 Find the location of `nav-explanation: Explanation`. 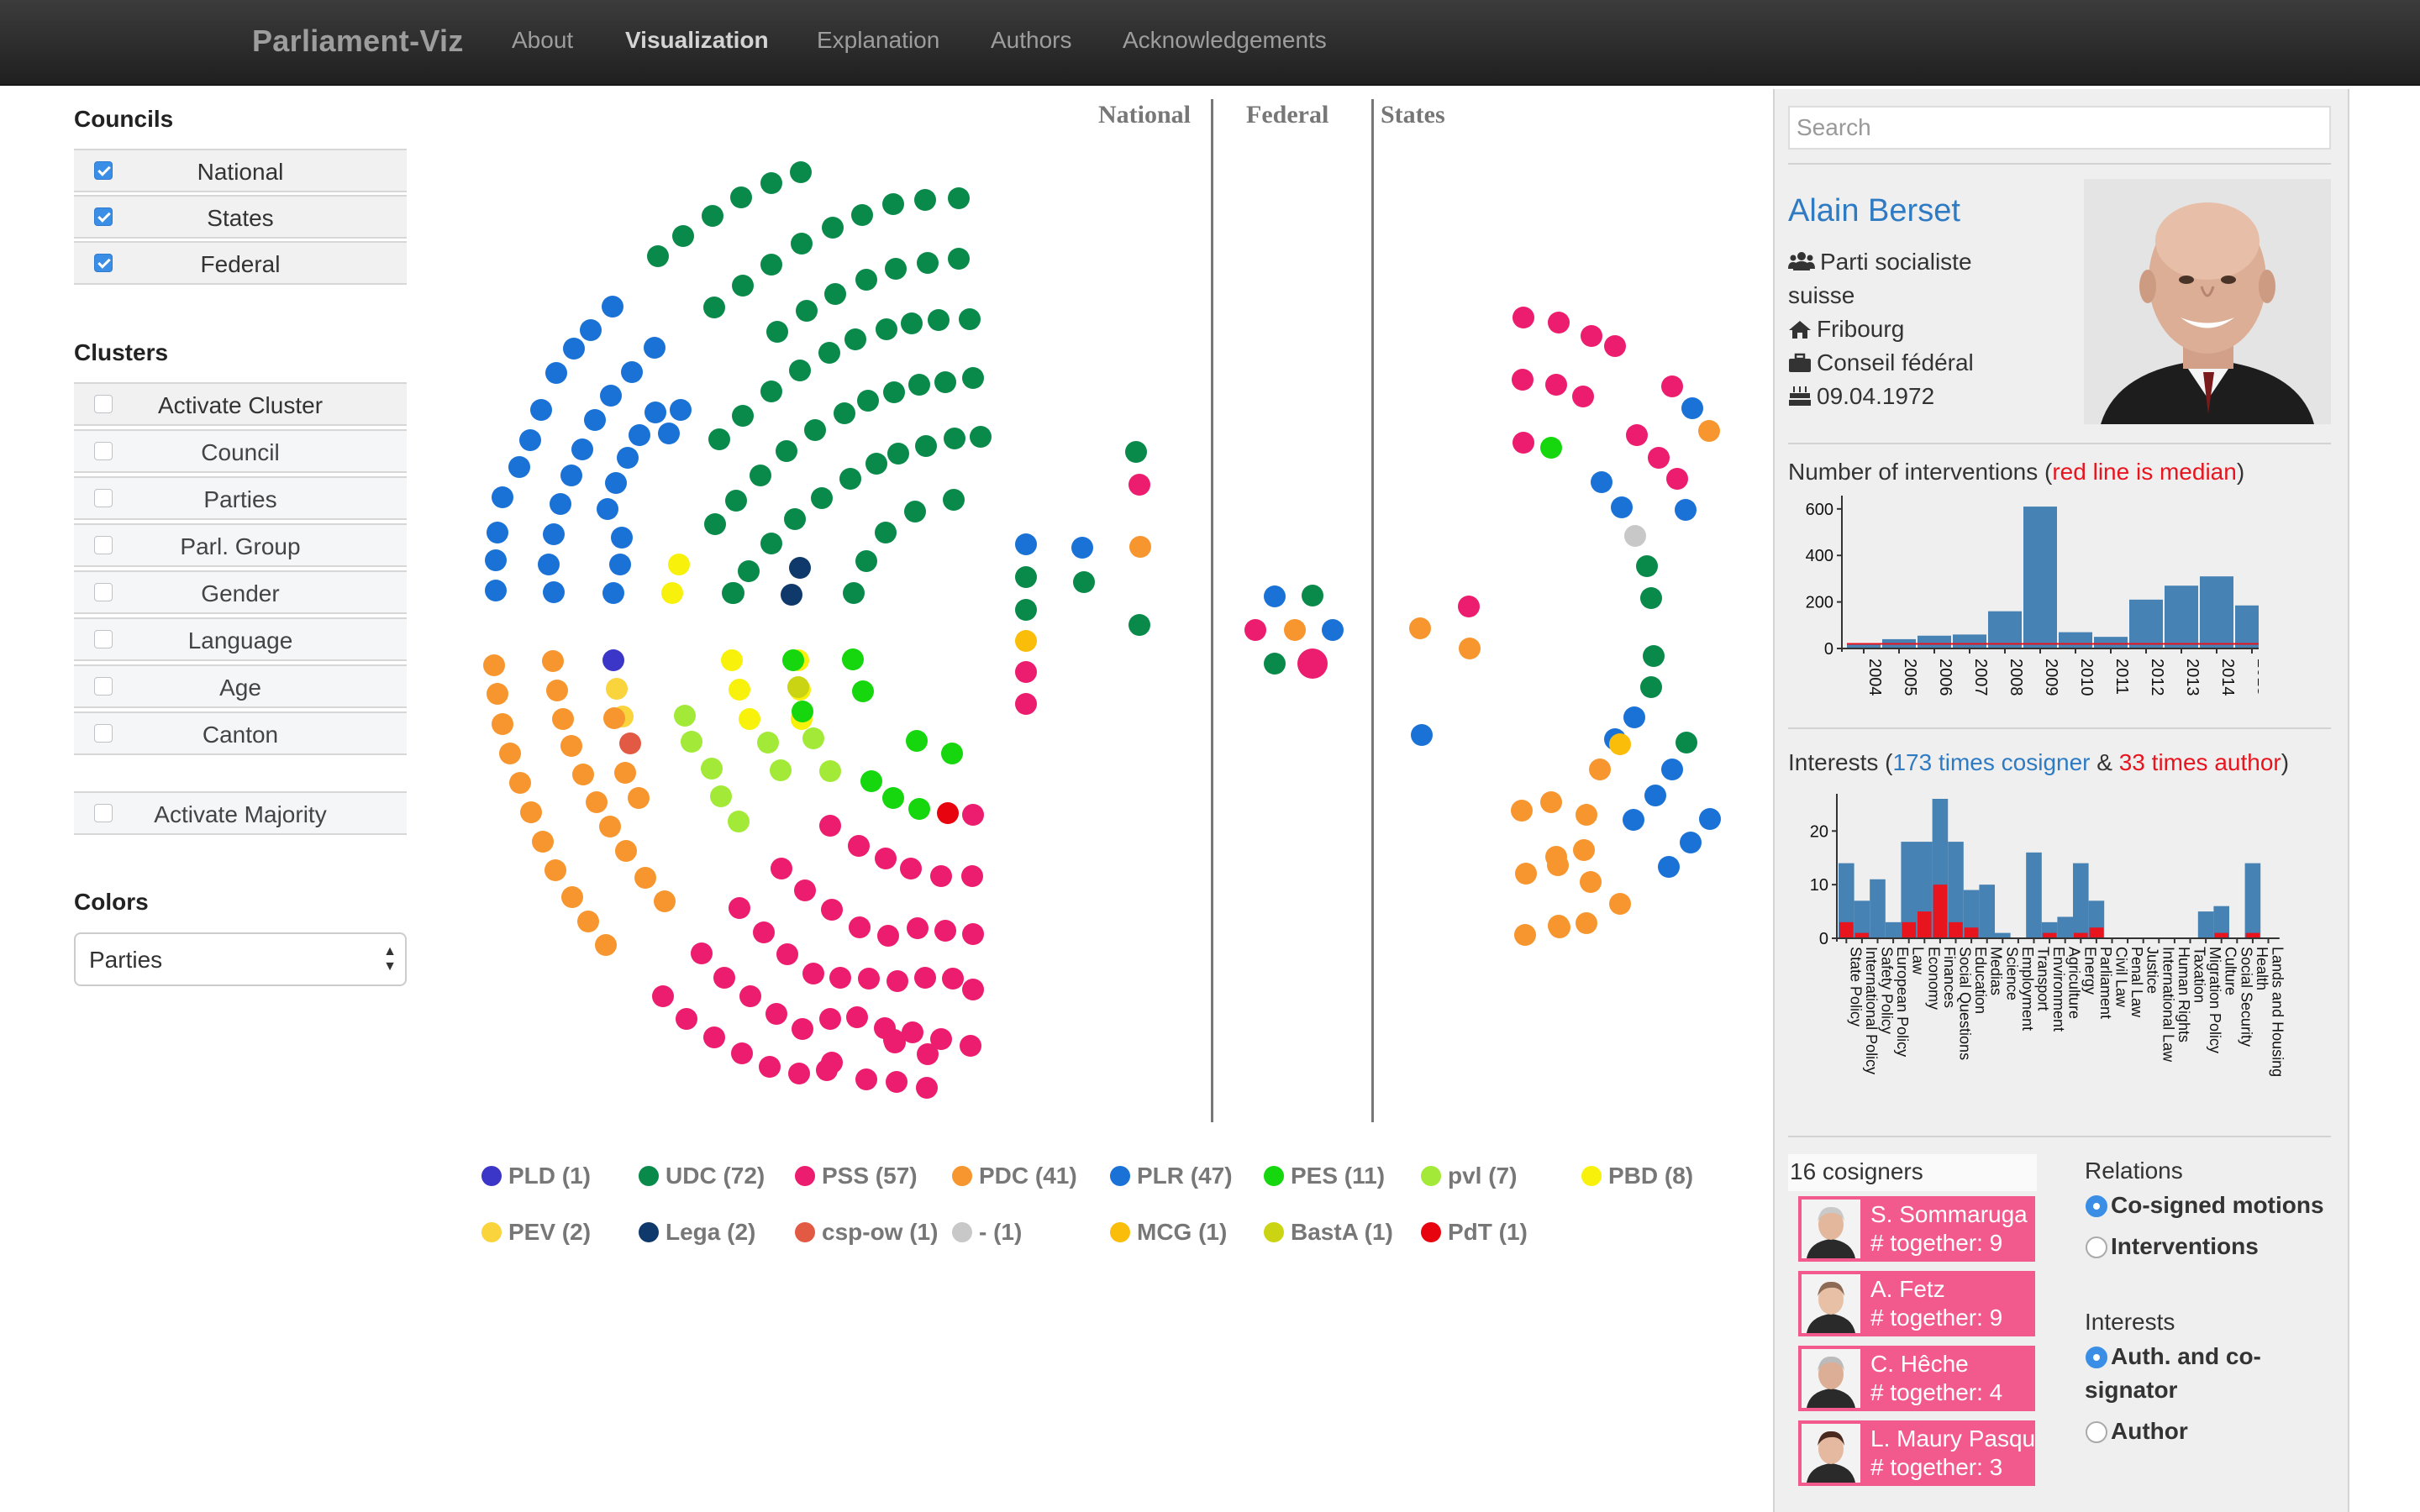

nav-explanation: Explanation is located at coordinates (878, 40).